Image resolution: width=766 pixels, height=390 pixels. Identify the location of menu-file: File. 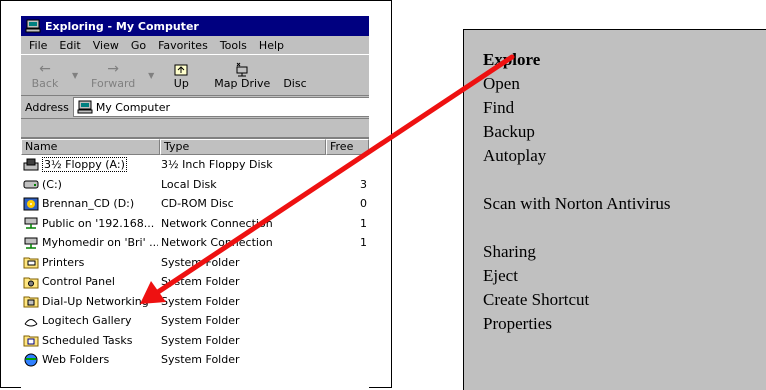
(38, 45).